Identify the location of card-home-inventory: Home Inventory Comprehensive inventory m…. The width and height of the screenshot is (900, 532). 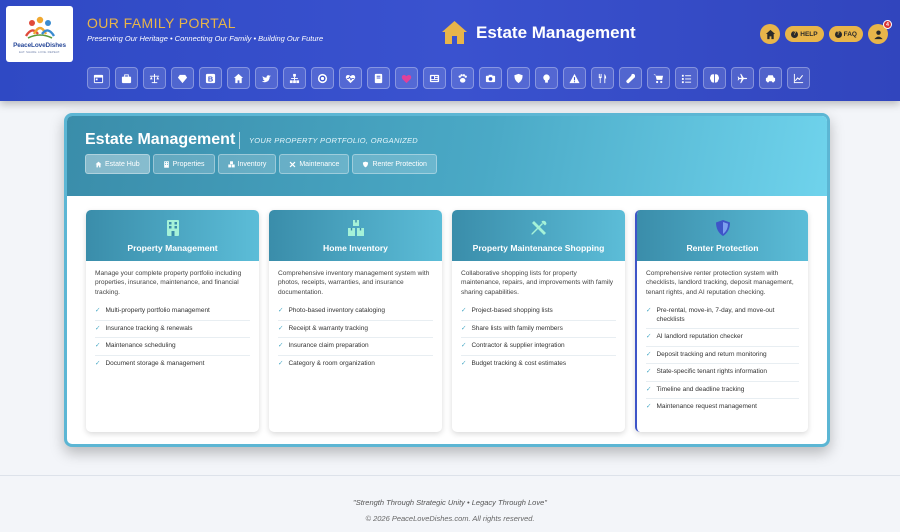
(355, 321).